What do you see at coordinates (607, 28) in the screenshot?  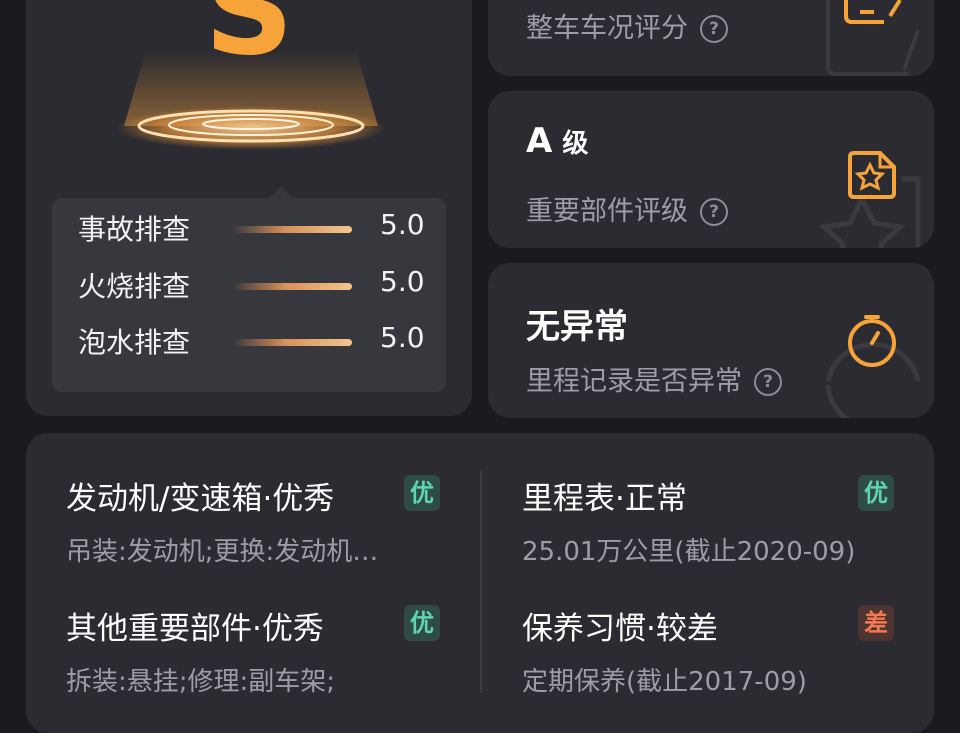 I see `card-subtitle: 整车车况评分` at bounding box center [607, 28].